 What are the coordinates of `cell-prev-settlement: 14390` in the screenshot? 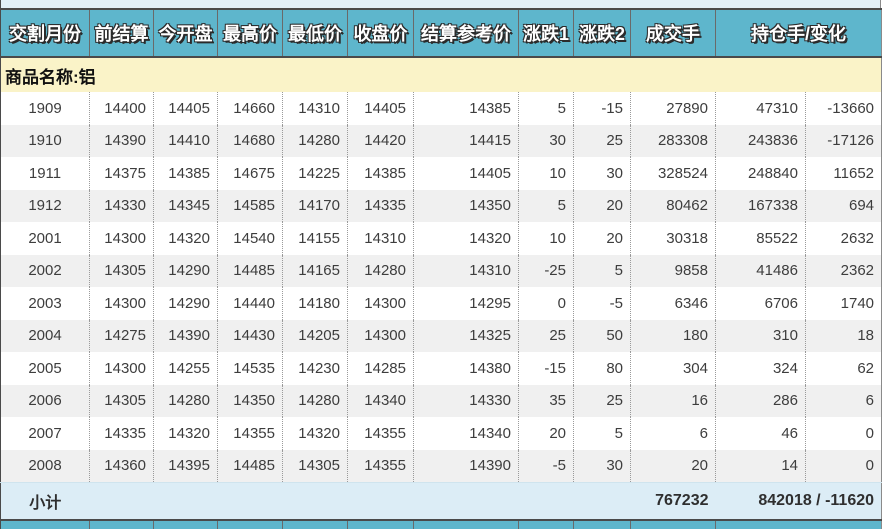 It's located at (121, 140).